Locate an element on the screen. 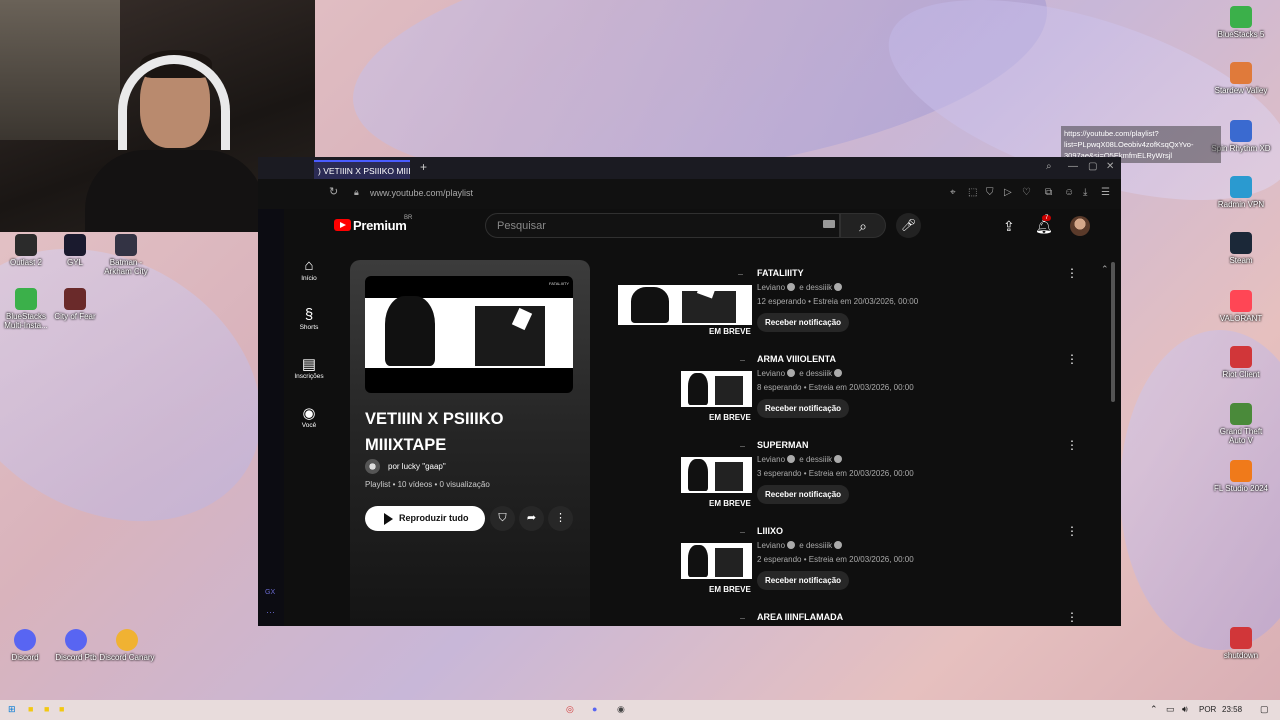 The image size is (1280, 720). nav-item: ▤ Inscrições is located at coordinates (309, 367).